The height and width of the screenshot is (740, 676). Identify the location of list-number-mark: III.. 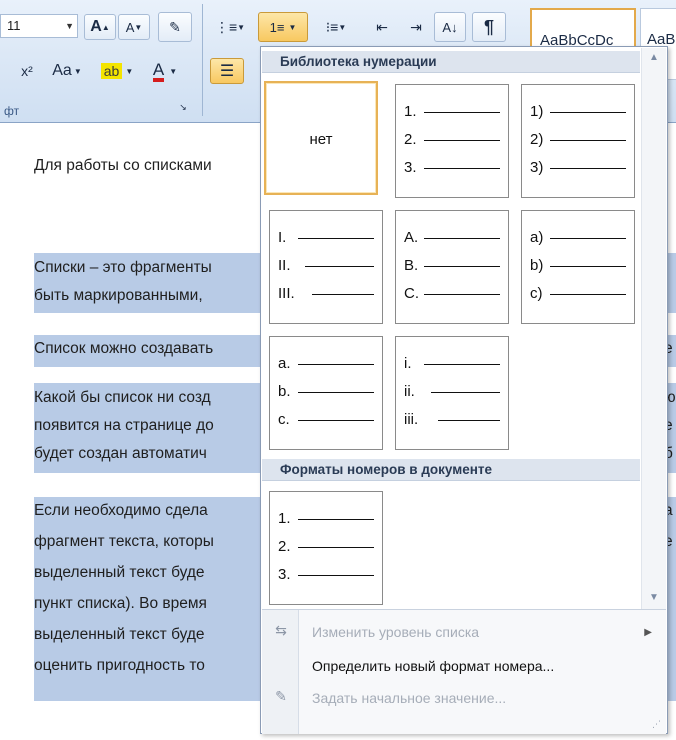
(286, 293).